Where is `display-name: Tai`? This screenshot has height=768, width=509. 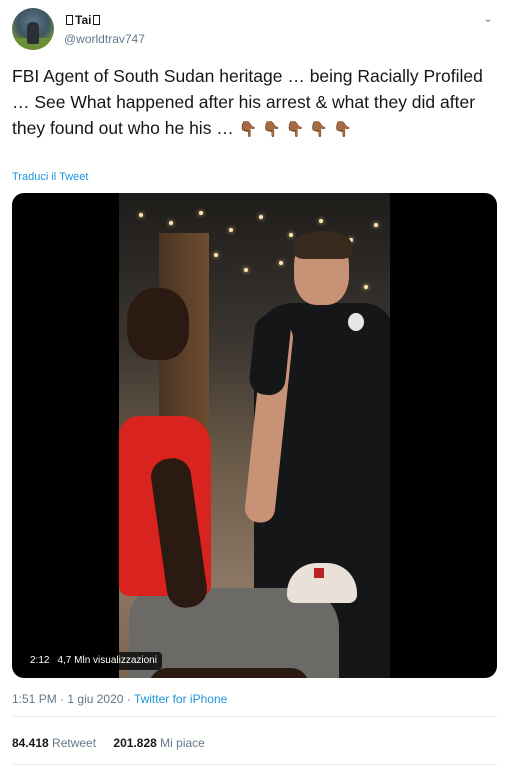 display-name: Tai is located at coordinates (83, 20).